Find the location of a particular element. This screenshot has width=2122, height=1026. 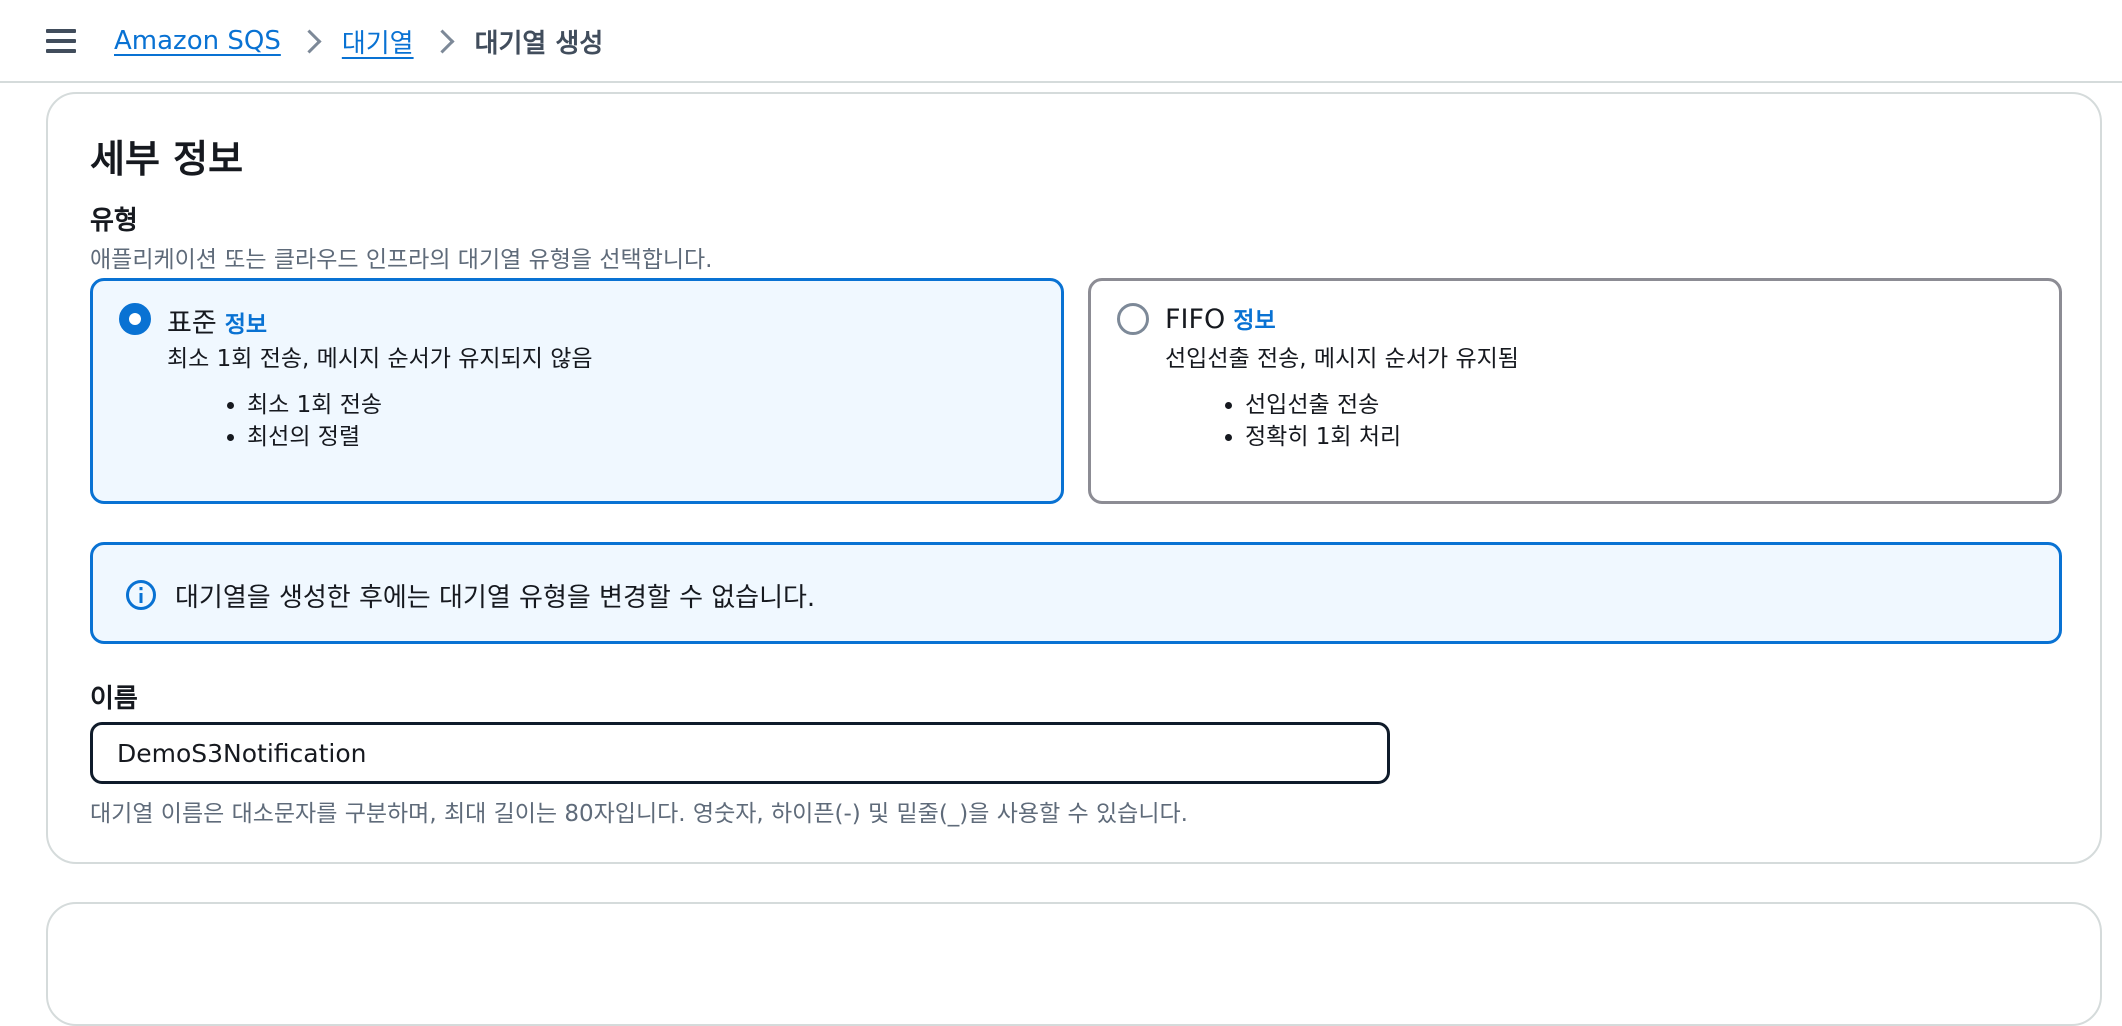

tile-description: 최소 1회 전송, 메시지 순서가 유지되지 않음 is located at coordinates (380, 359).